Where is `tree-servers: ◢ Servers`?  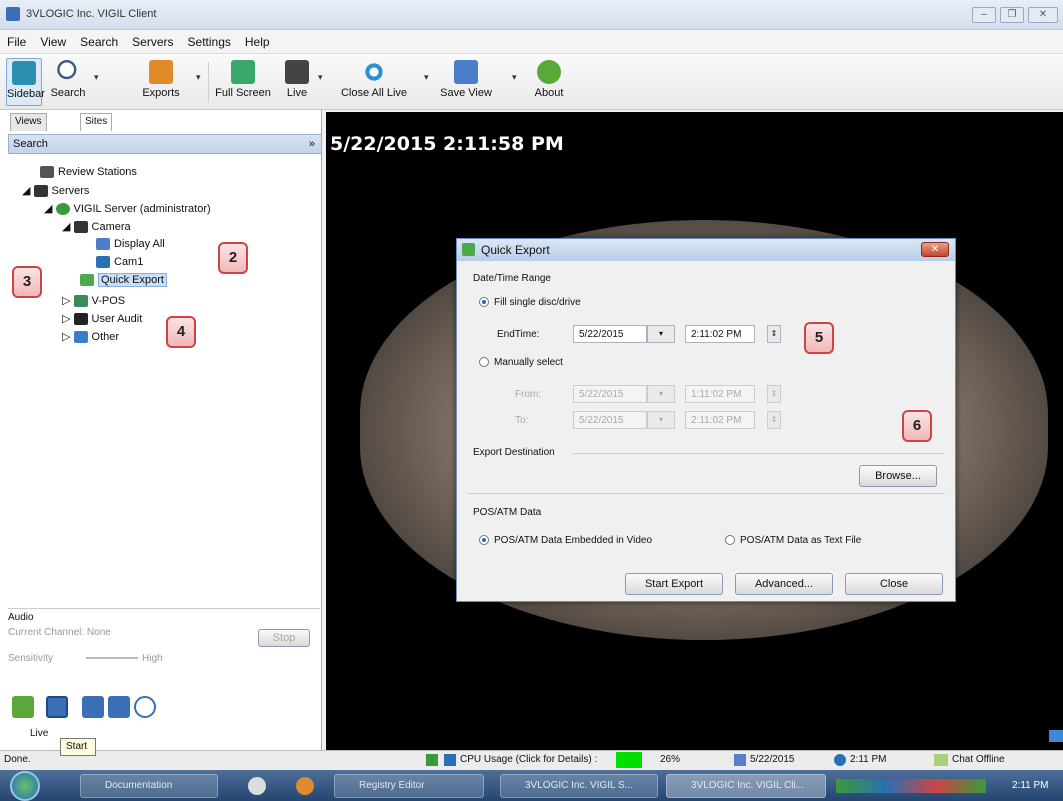 tree-servers: ◢ Servers is located at coordinates (55, 191).